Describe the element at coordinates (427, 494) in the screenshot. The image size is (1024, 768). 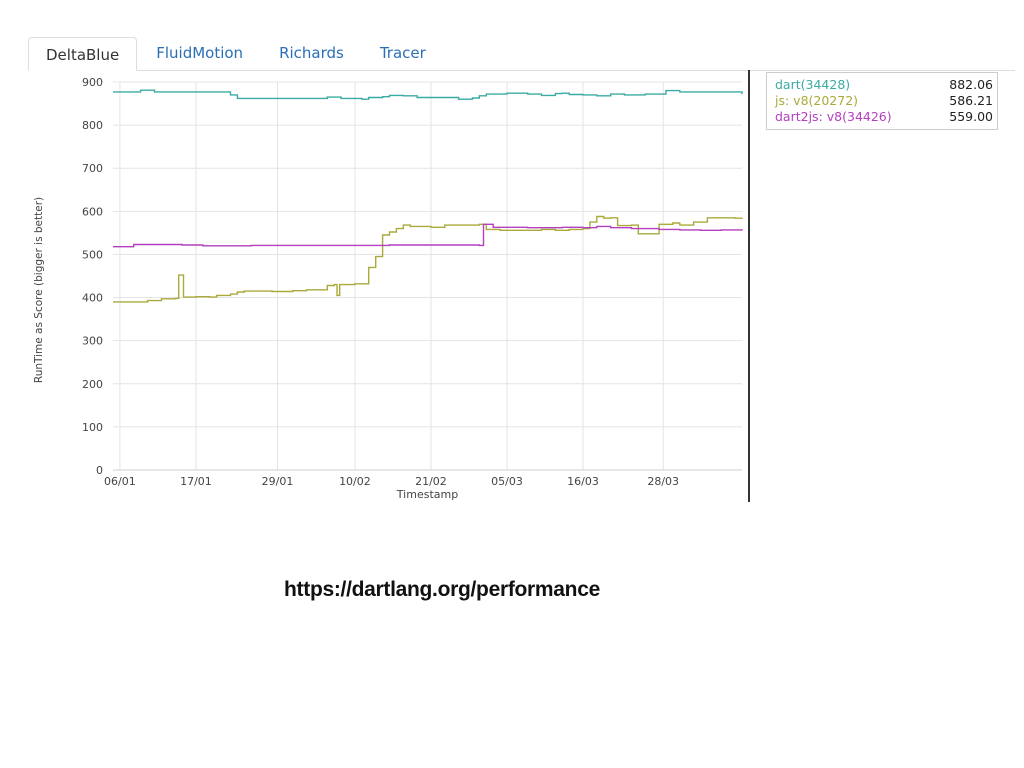
I see `x-axis-label: Timestamp` at that location.